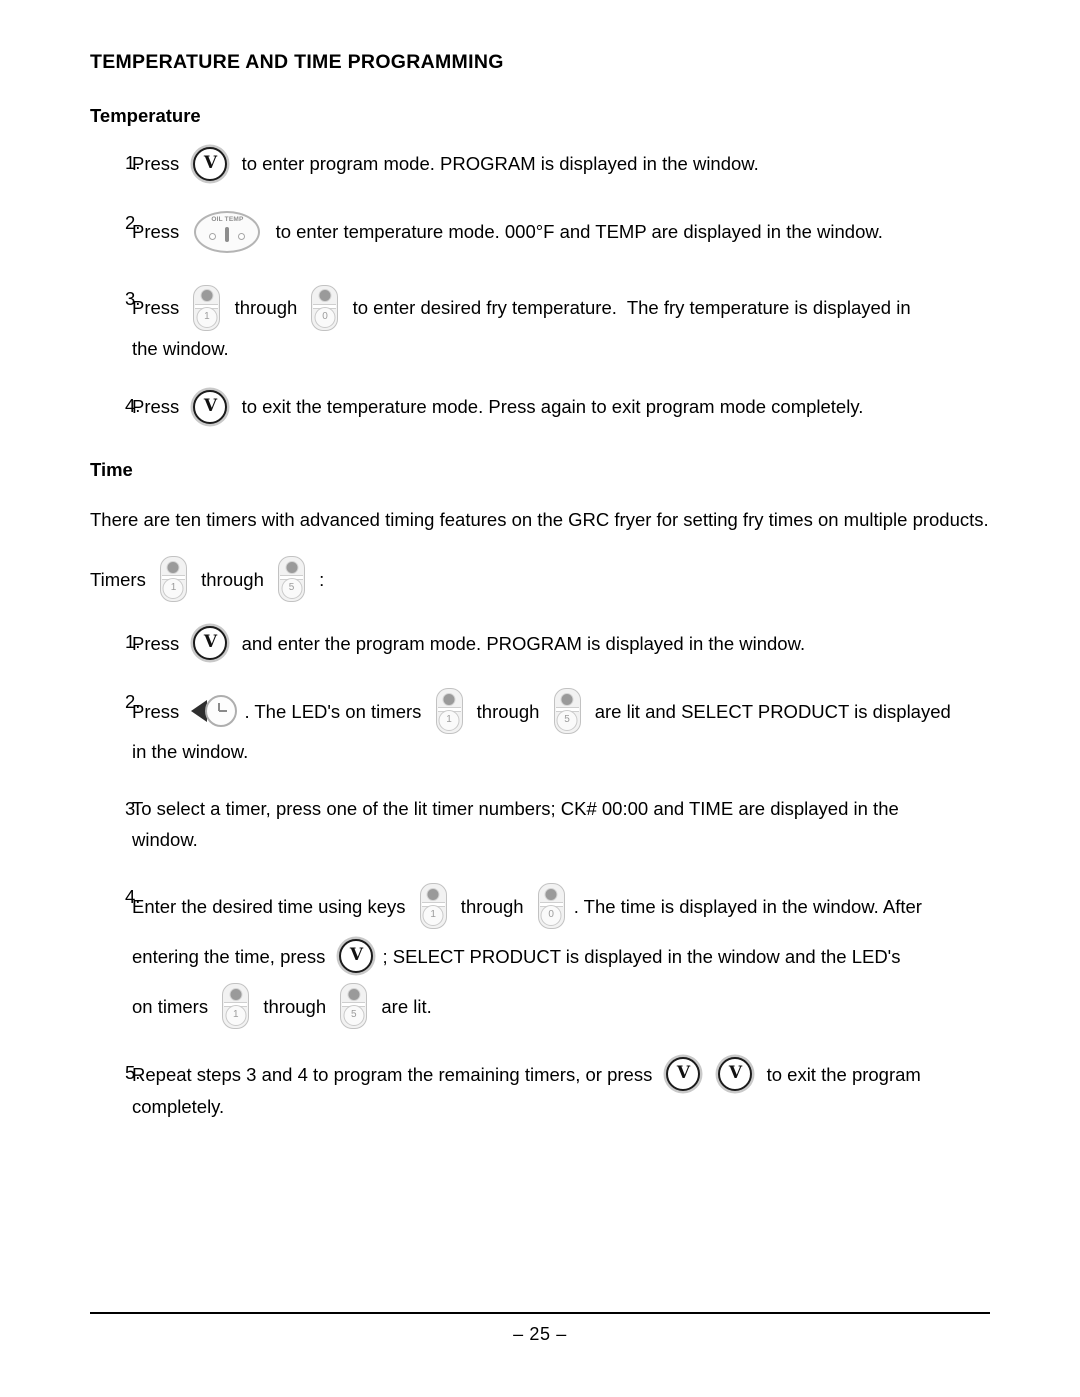  What do you see at coordinates (165, 840) in the screenshot?
I see `step-text: window.` at bounding box center [165, 840].